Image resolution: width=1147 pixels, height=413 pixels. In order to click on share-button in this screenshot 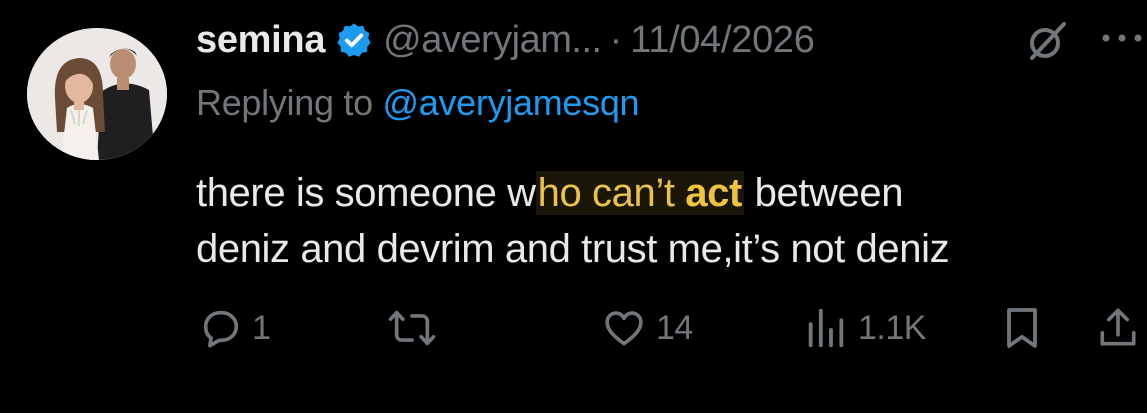, I will do `click(1118, 328)`.